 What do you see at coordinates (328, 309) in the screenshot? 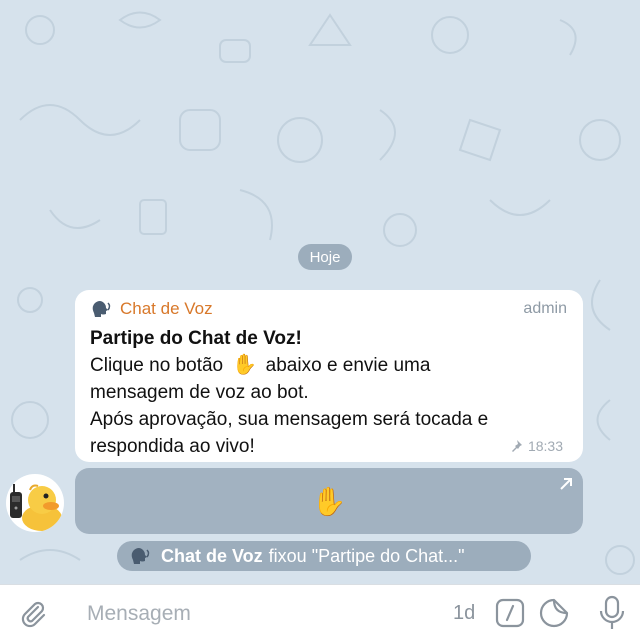
I see `message-header: Chat de Voz admin` at bounding box center [328, 309].